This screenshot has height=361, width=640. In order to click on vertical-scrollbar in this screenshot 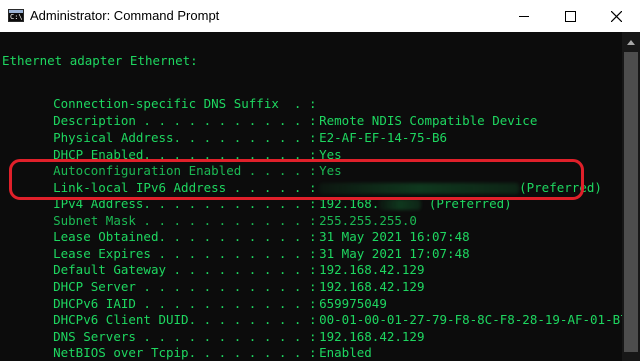, I will do `click(631, 196)`.